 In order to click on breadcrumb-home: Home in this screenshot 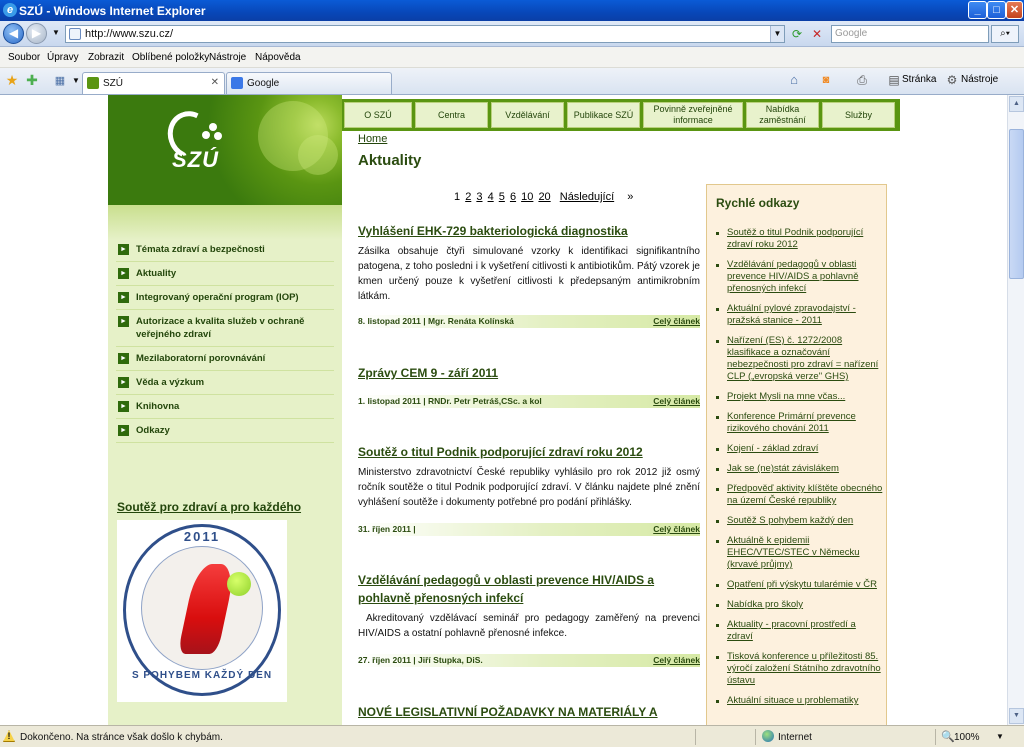, I will do `click(372, 139)`.